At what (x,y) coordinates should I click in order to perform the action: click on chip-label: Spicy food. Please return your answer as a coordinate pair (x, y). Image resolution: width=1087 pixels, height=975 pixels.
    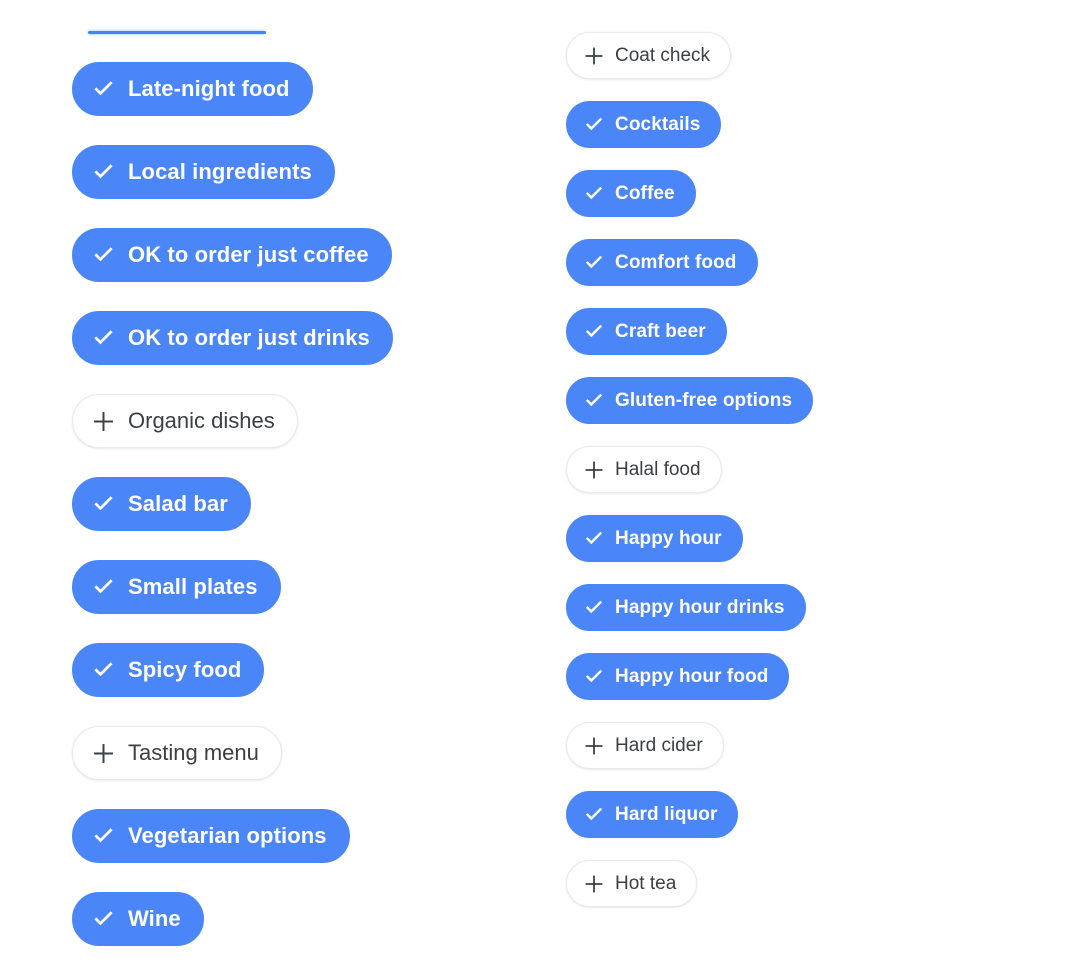
    Looking at the image, I should click on (185, 669).